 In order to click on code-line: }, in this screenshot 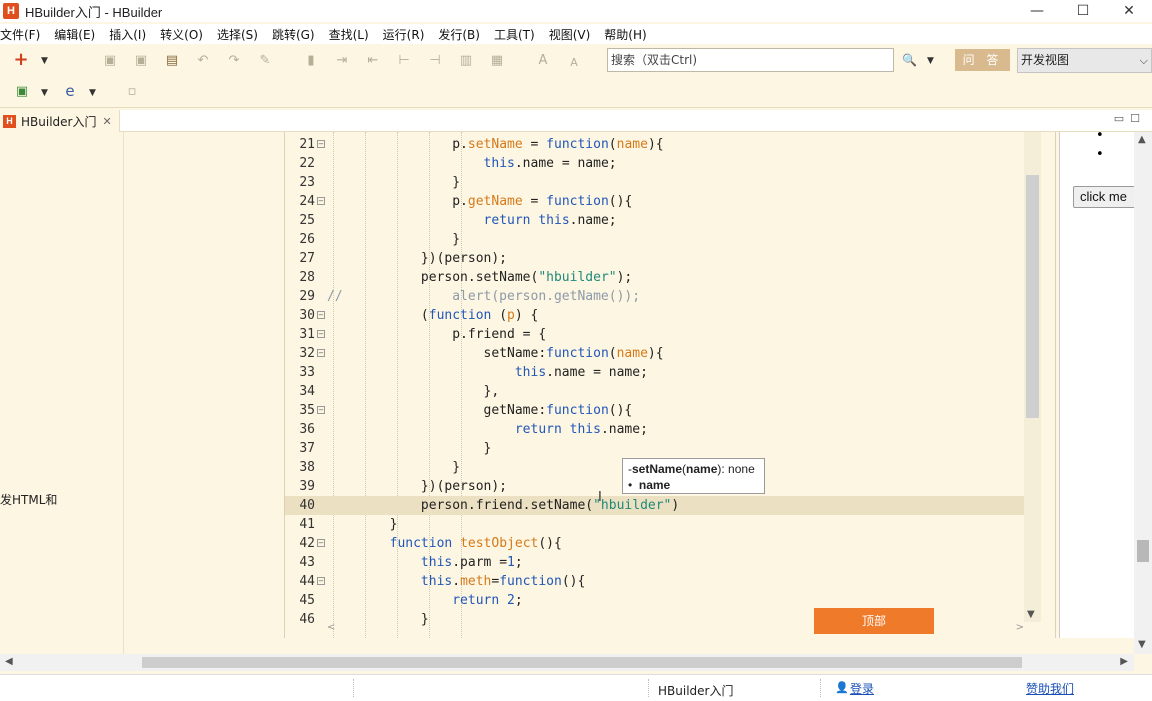, I will do `click(675, 391)`.